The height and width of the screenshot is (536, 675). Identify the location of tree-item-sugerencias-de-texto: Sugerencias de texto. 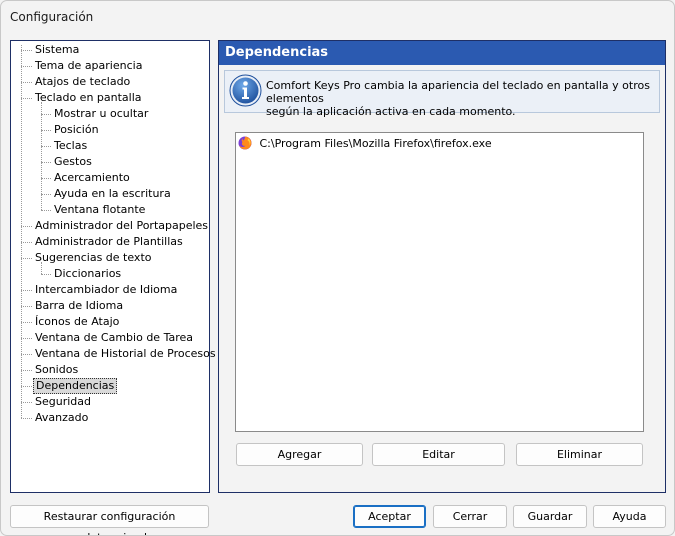
(93, 258).